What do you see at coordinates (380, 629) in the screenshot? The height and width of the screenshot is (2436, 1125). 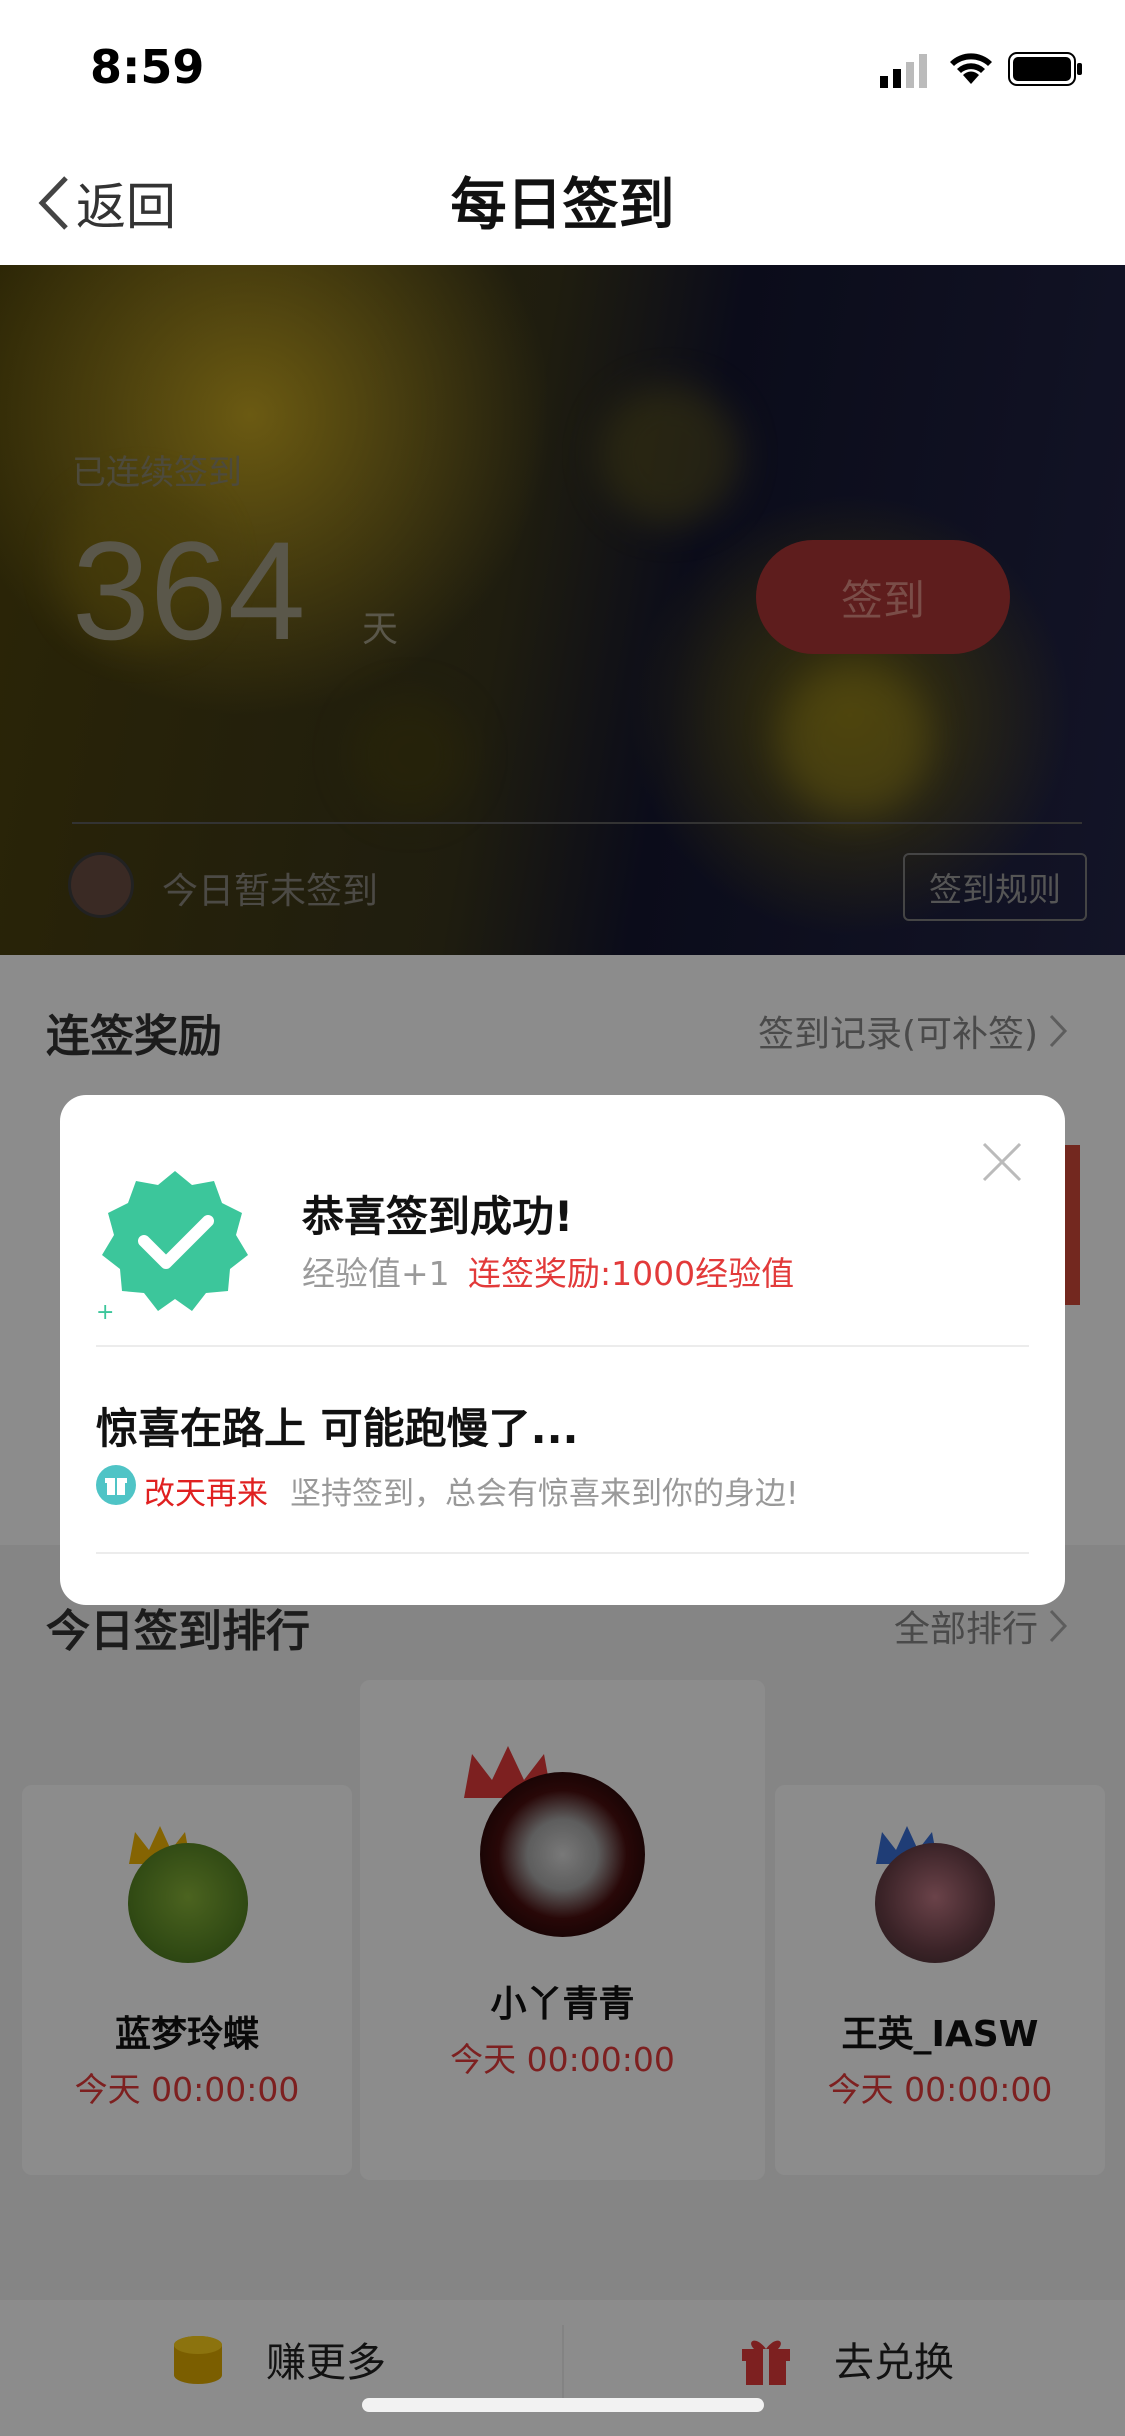 I see `streak-unit: 天` at bounding box center [380, 629].